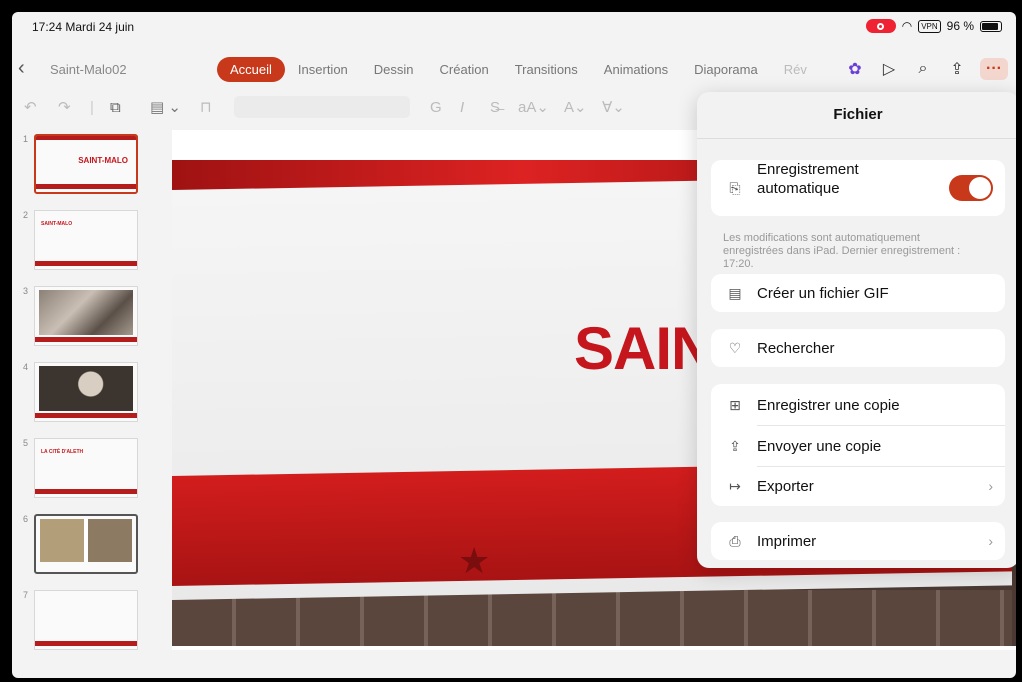  Describe the element at coordinates (436, 107) in the screenshot. I see `bold-icon: G` at that location.